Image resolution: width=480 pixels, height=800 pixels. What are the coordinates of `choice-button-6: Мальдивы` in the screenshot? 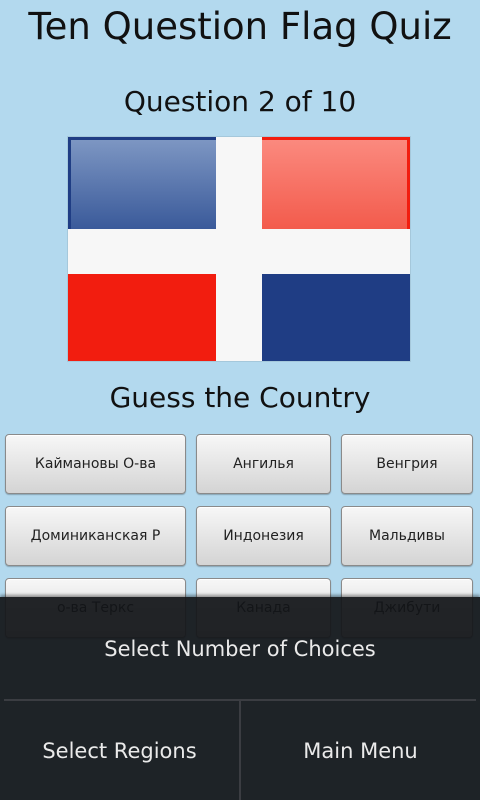 It's located at (407, 536).